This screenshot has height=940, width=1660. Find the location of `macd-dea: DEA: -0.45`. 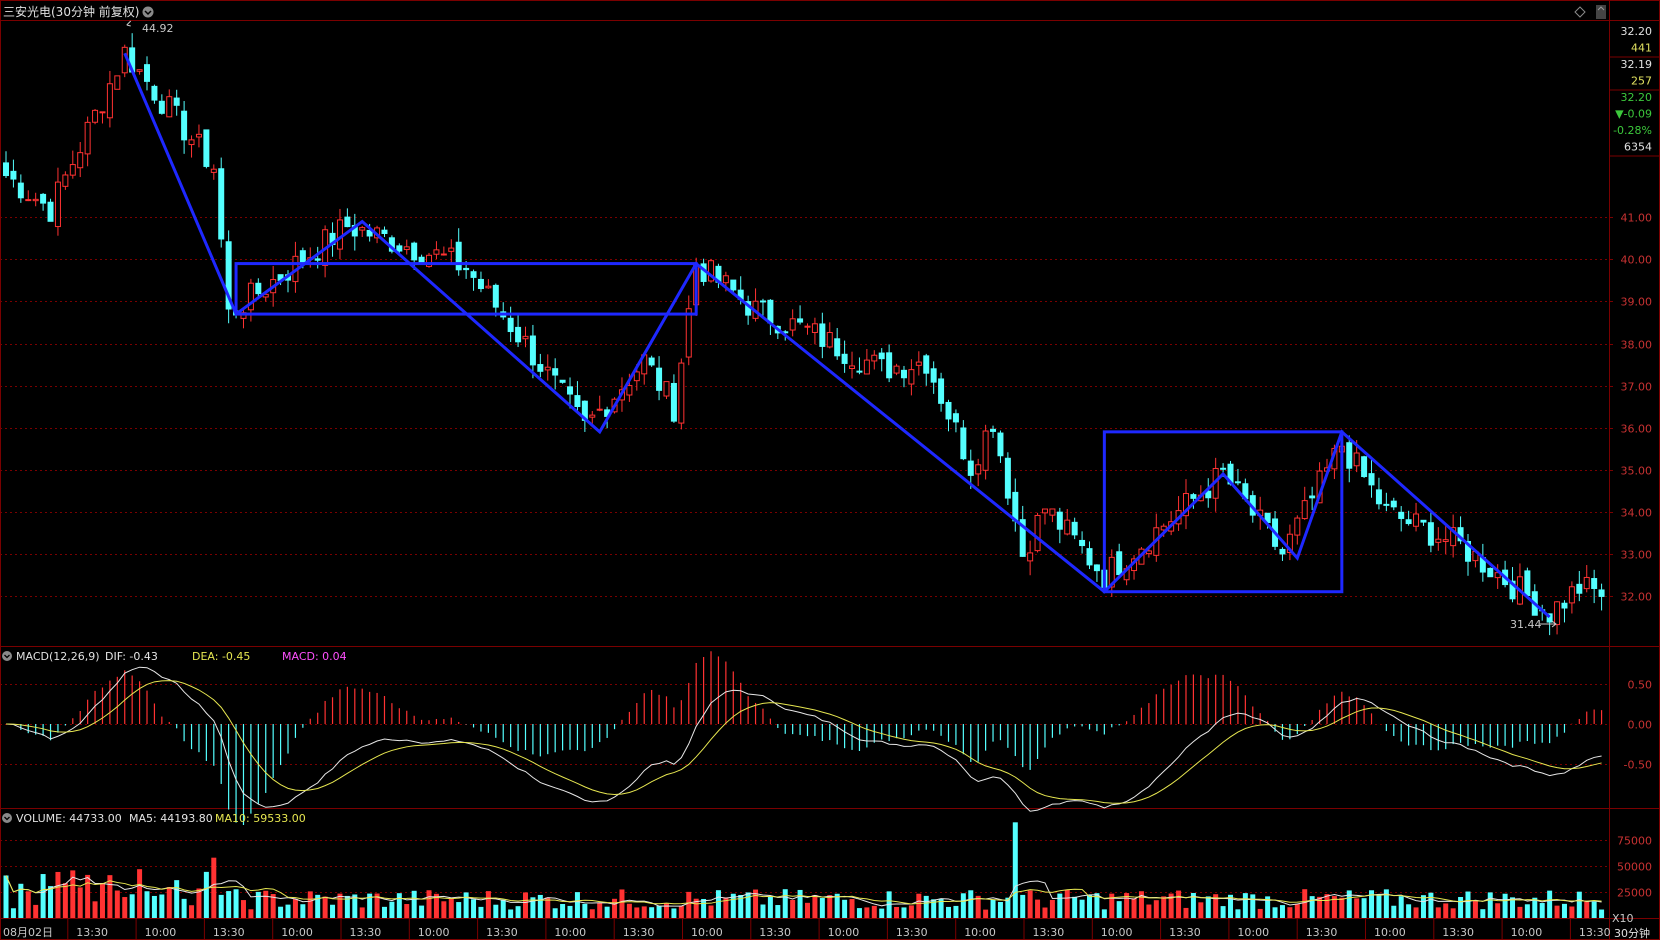

macd-dea: DEA: -0.45 is located at coordinates (221, 656).